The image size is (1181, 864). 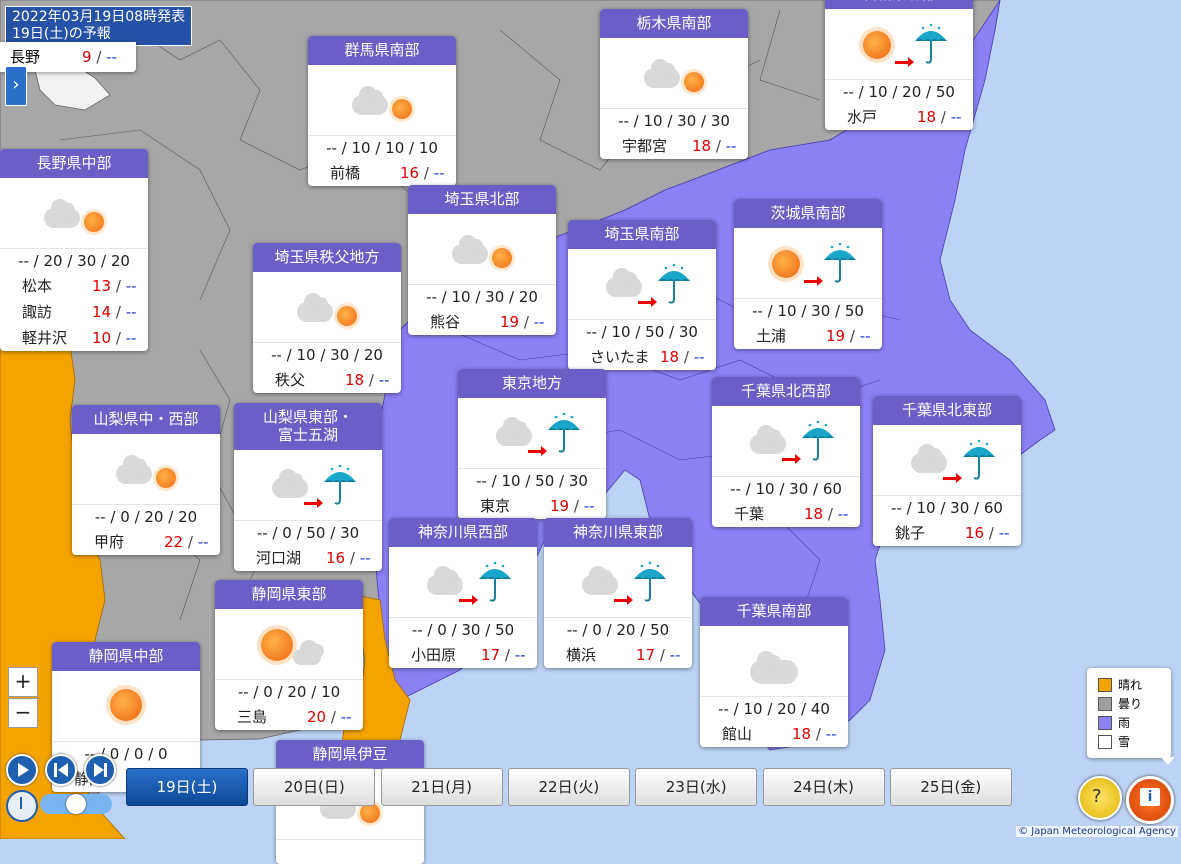 What do you see at coordinates (109, 542) in the screenshot?
I see `station-name: 甲府` at bounding box center [109, 542].